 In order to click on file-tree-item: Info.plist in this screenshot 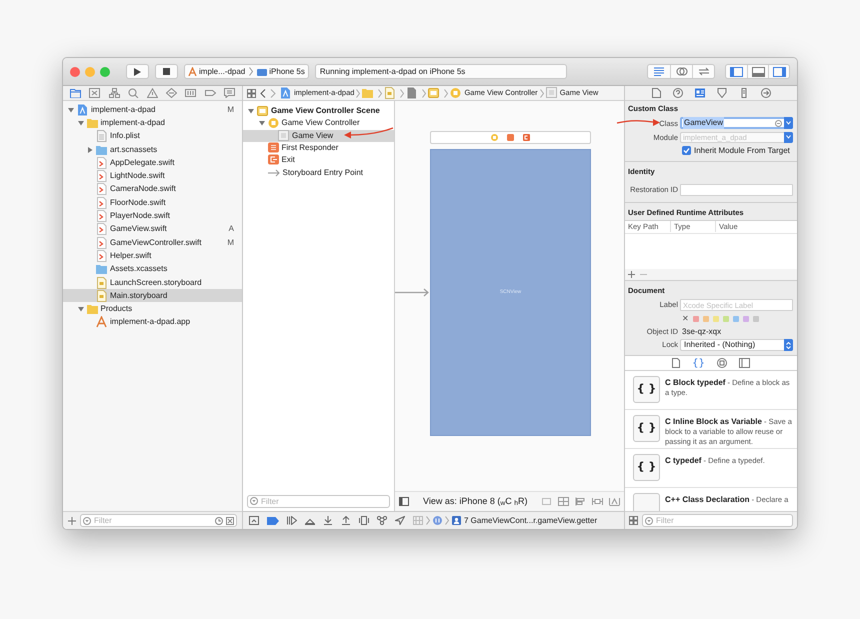, I will do `click(152, 136)`.